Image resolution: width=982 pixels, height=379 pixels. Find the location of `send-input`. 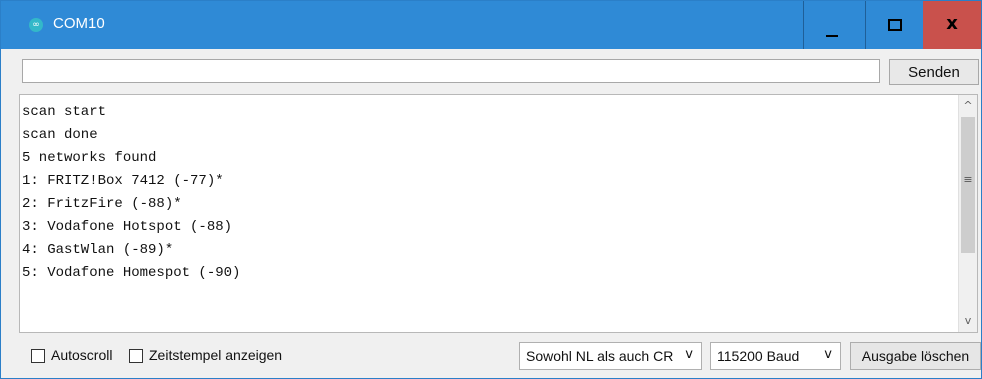

send-input is located at coordinates (451, 71).